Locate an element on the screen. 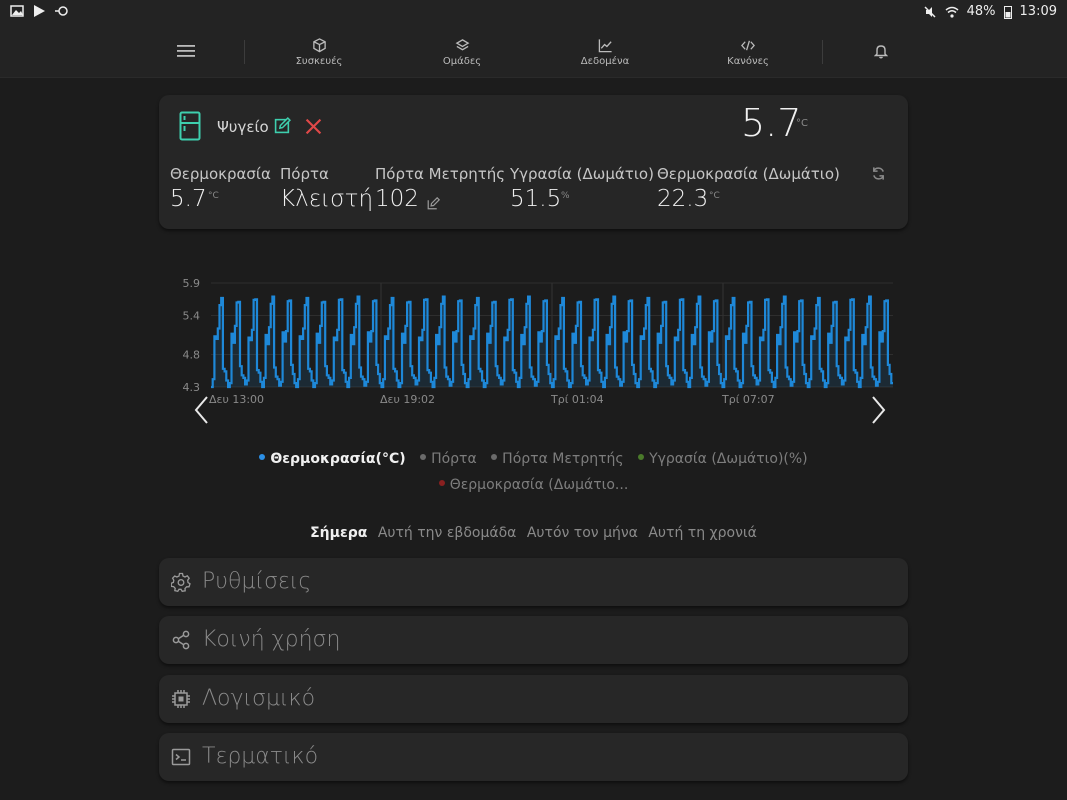 Image resolution: width=1067 pixels, height=800 pixels. legend-label: Υγρασία (Δωμάτιο)(%) is located at coordinates (728, 459).